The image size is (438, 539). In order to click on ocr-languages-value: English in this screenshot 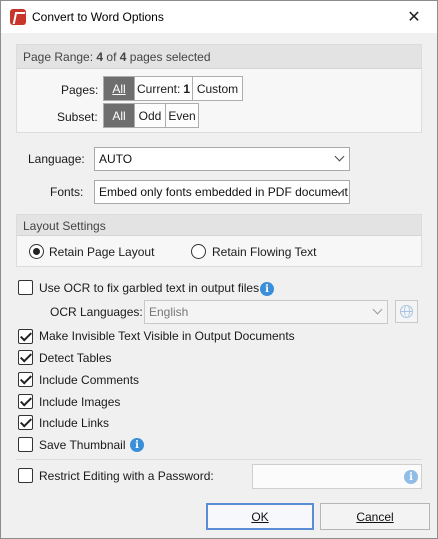, I will do `click(169, 312)`.